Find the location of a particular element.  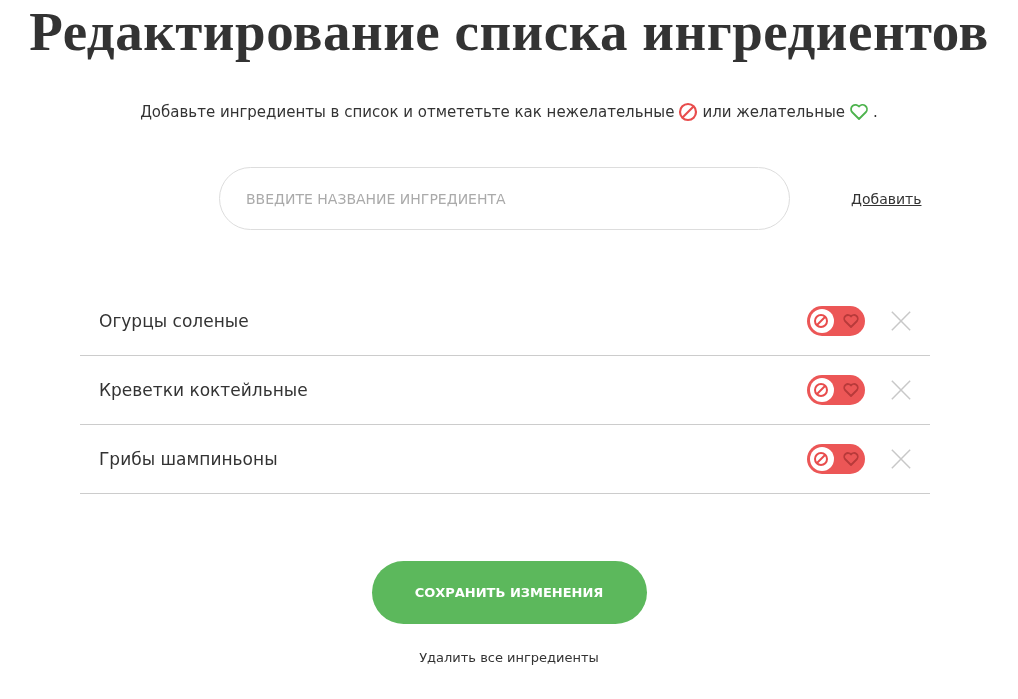

page-title: Редактирование списка ингредиентов is located at coordinates (509, 31).